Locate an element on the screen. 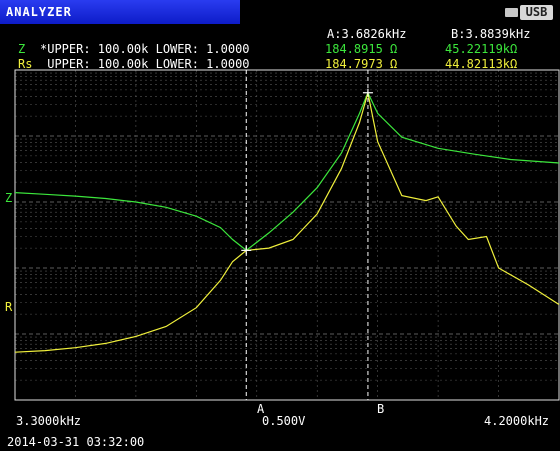 This screenshot has height=451, width=560. x-axis-start: 3.3000kHz is located at coordinates (49, 421).